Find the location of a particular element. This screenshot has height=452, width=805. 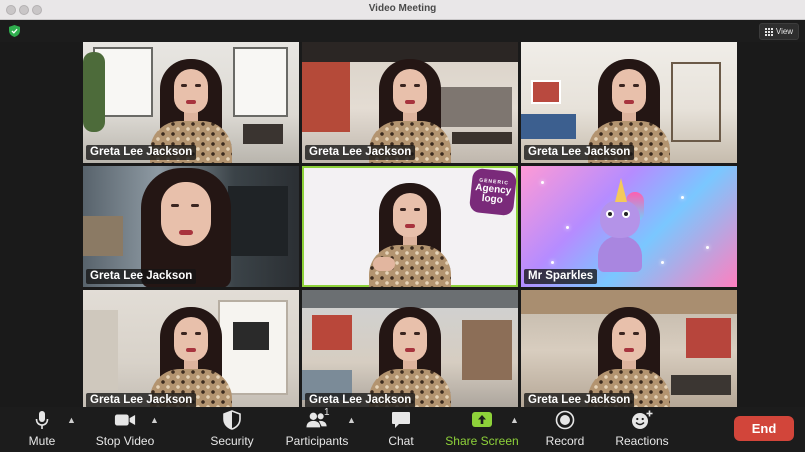

mute-label: Mute is located at coordinates (42, 441).